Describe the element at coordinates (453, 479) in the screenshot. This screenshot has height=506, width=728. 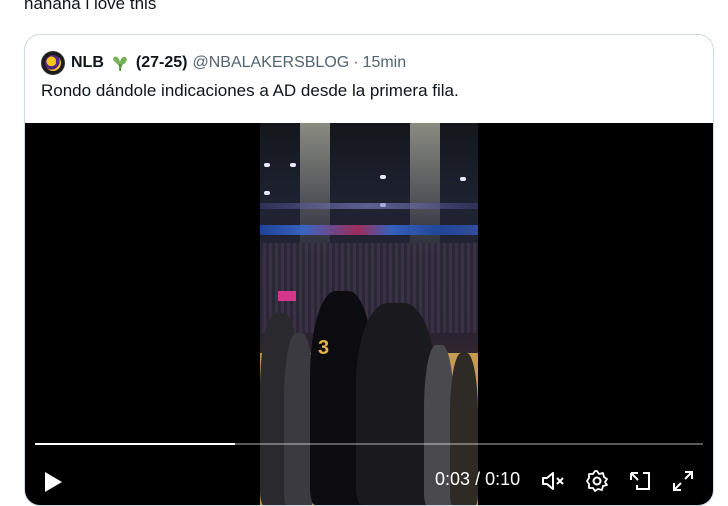
I see `current-time: 0:03` at that location.